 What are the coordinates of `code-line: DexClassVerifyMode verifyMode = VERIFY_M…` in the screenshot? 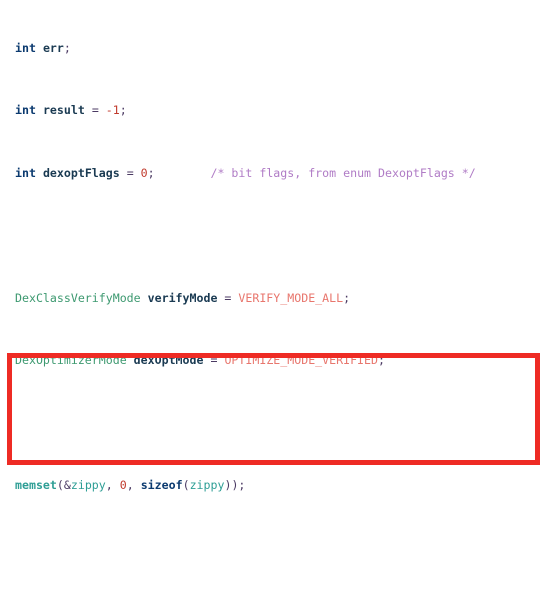 It's located at (183, 297).